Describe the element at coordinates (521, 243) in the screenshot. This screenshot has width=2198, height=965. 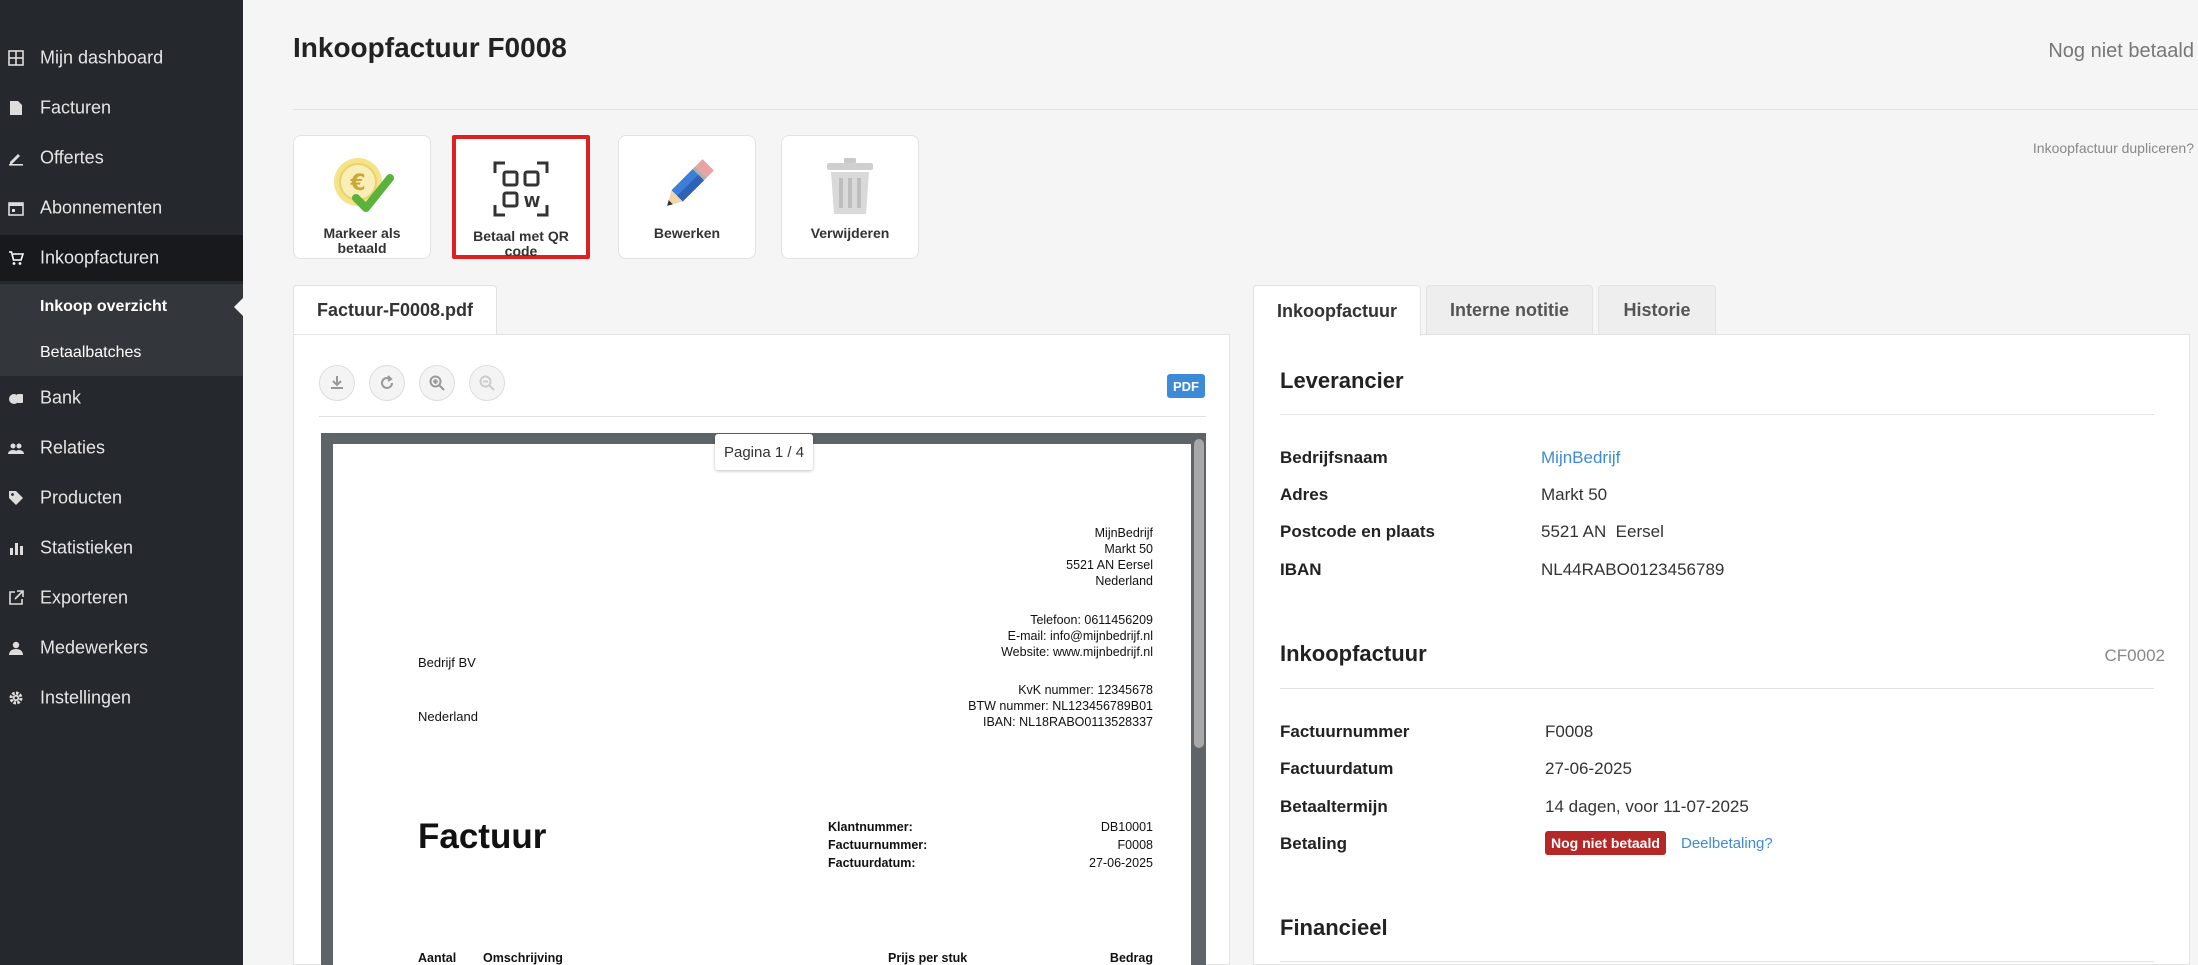
I see `action-label: Betaal met QR code` at that location.